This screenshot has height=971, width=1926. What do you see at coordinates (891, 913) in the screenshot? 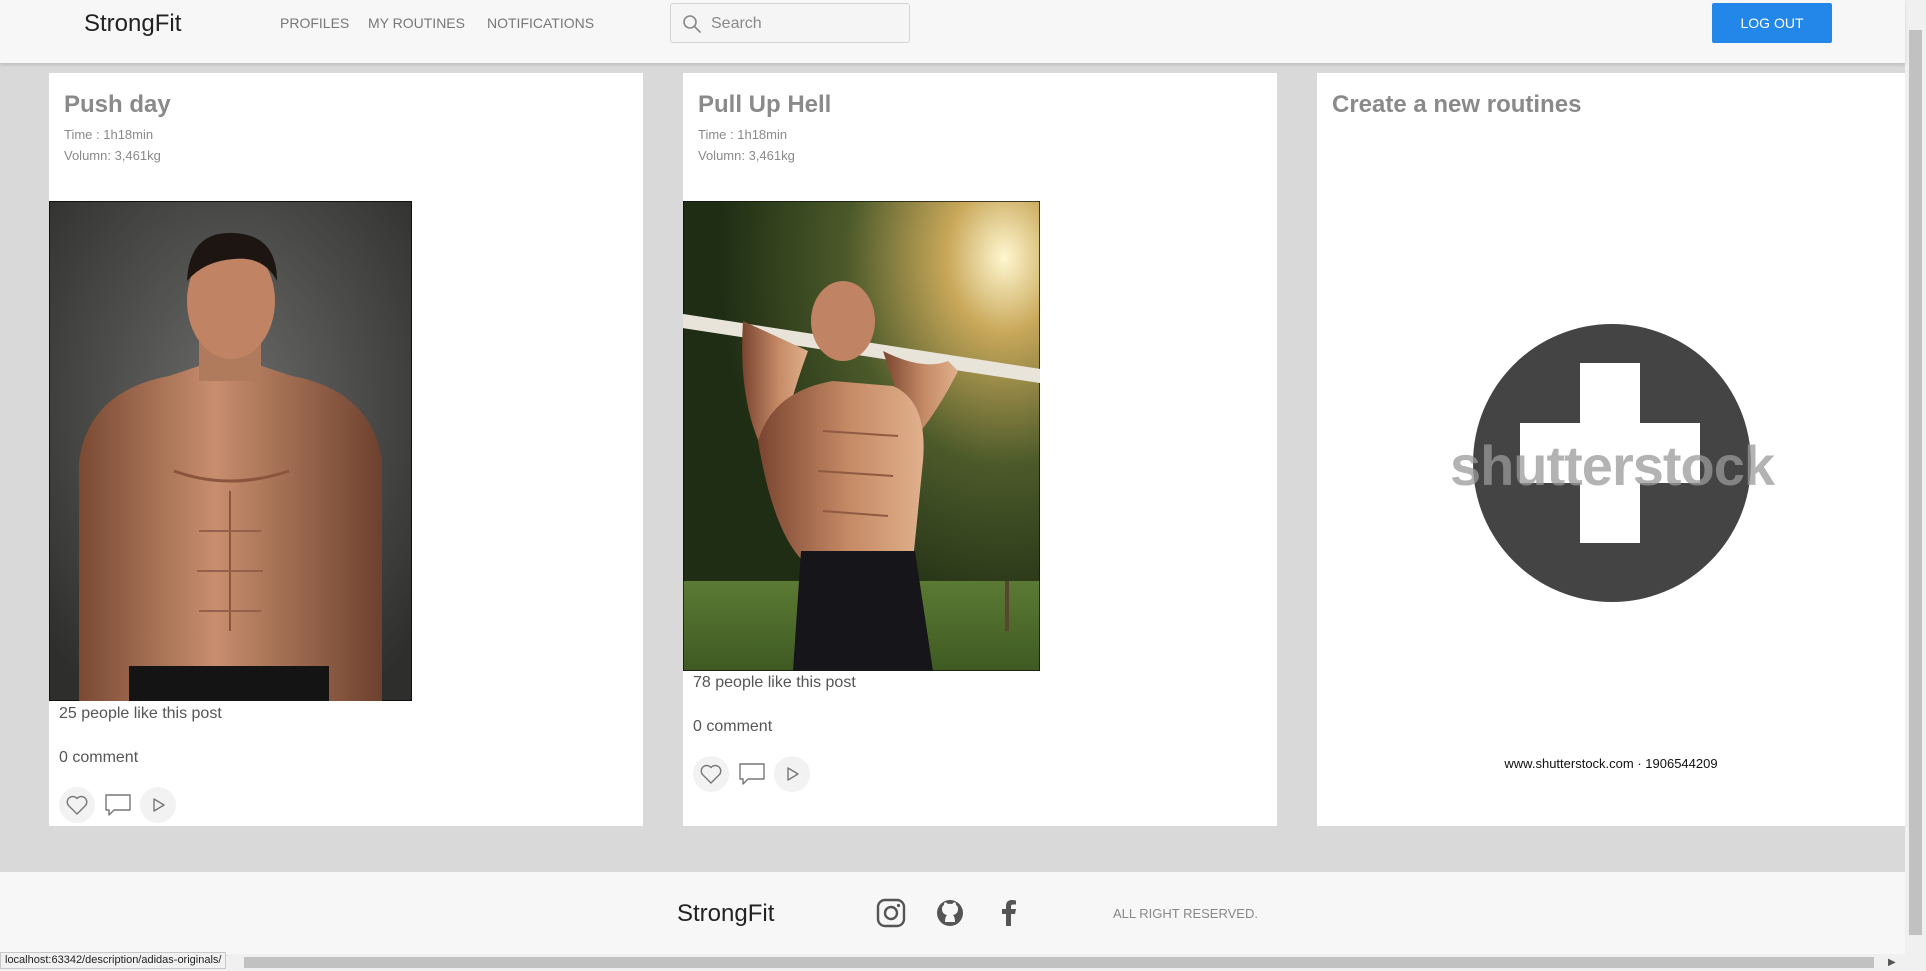
I see `instagram-icon` at bounding box center [891, 913].